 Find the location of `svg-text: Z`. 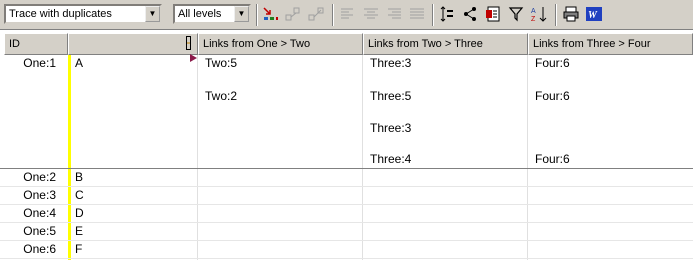

svg-text: Z is located at coordinates (533, 19).